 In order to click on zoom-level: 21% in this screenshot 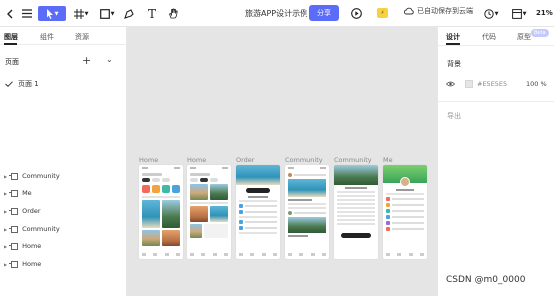, I will do `click(544, 13)`.